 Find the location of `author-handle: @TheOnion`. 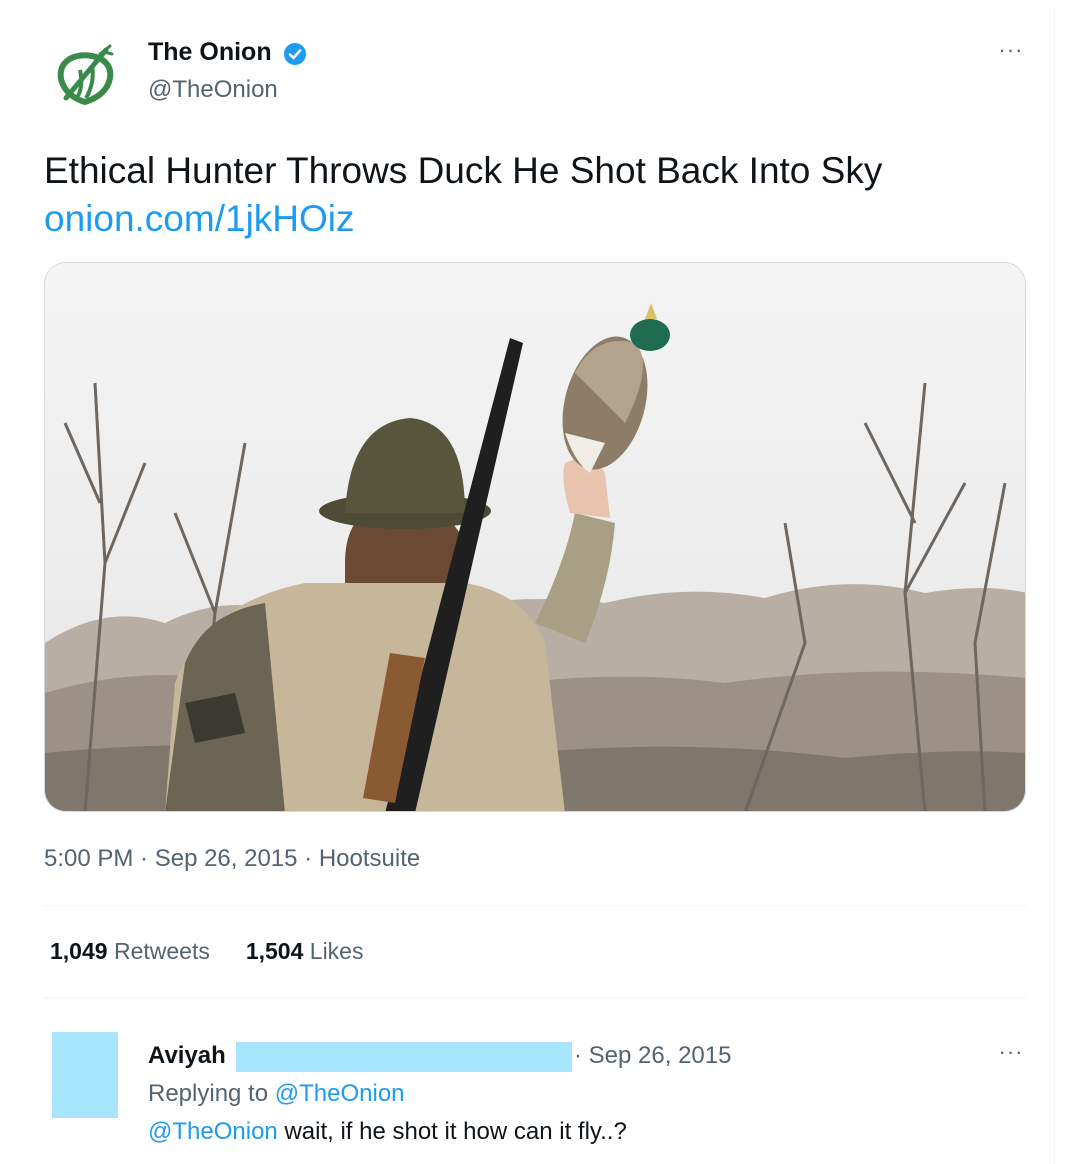

author-handle: @TheOnion is located at coordinates (213, 90).